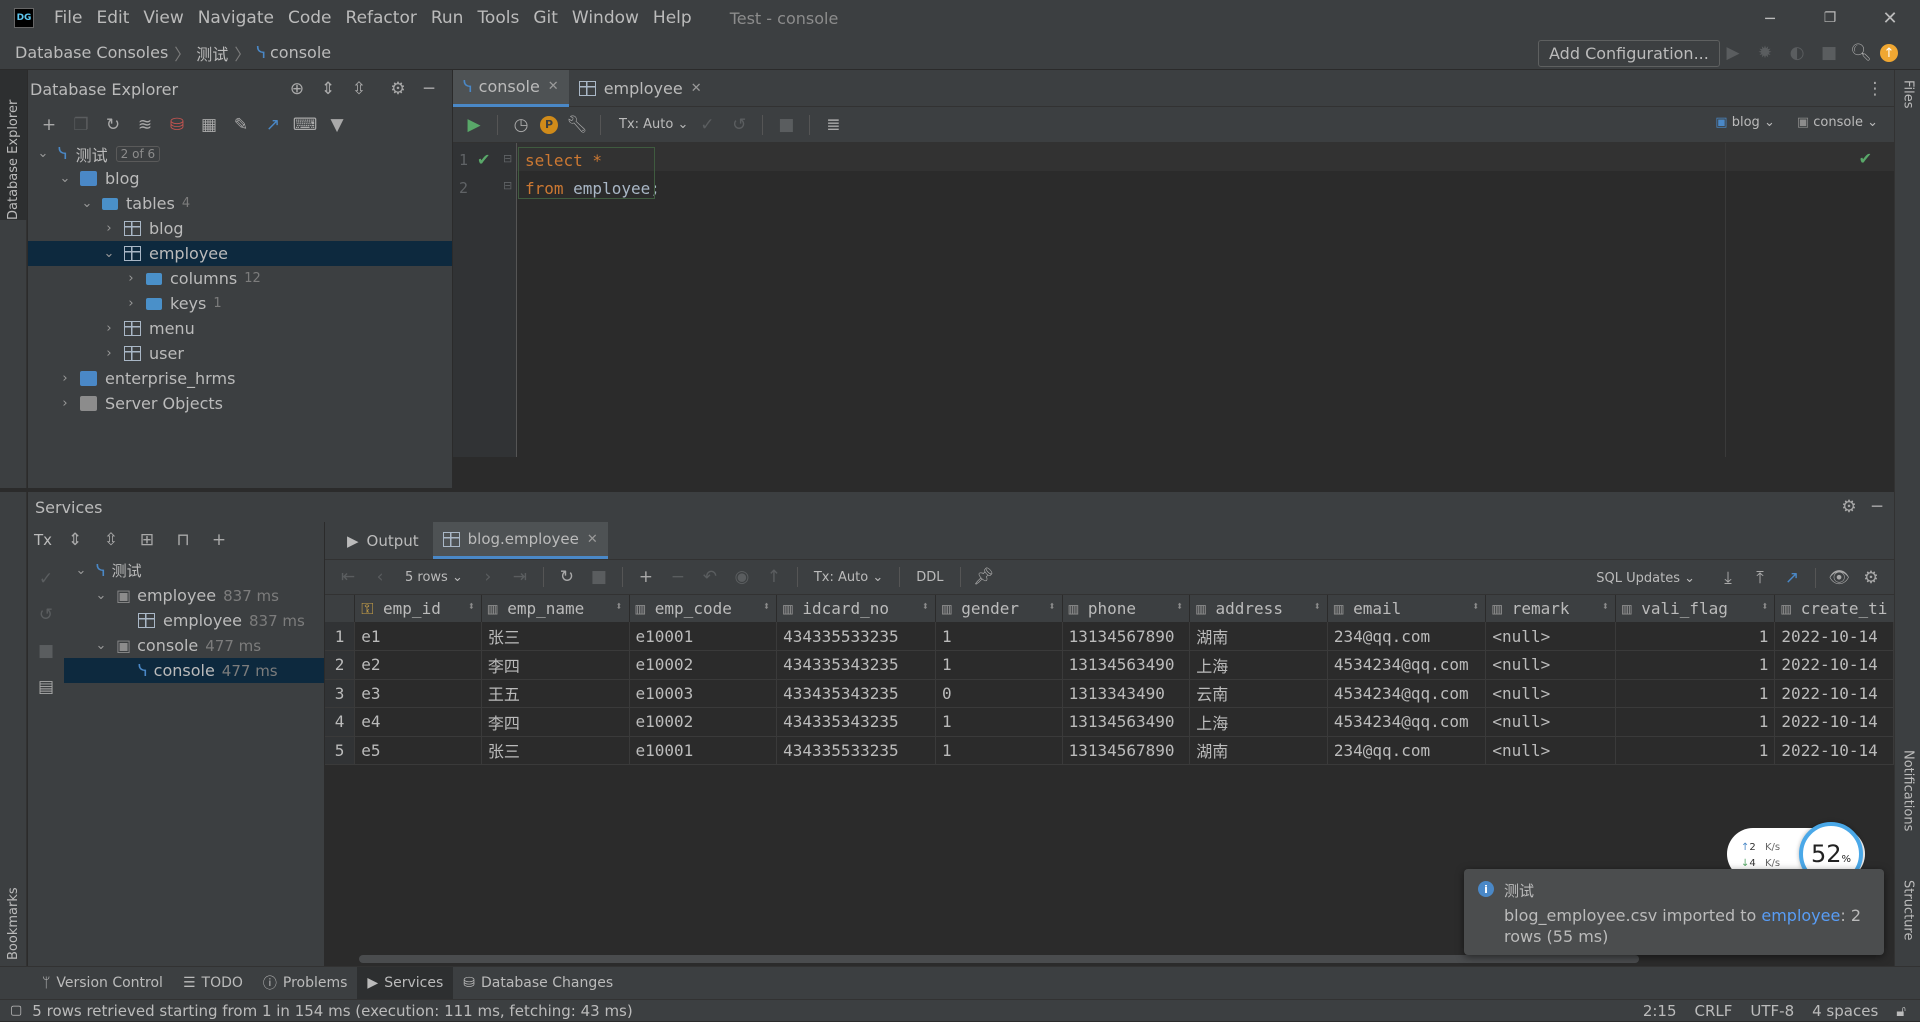 The image size is (1920, 1022). Describe the element at coordinates (739, 125) in the screenshot. I see `rollback-icon: ↺` at that location.